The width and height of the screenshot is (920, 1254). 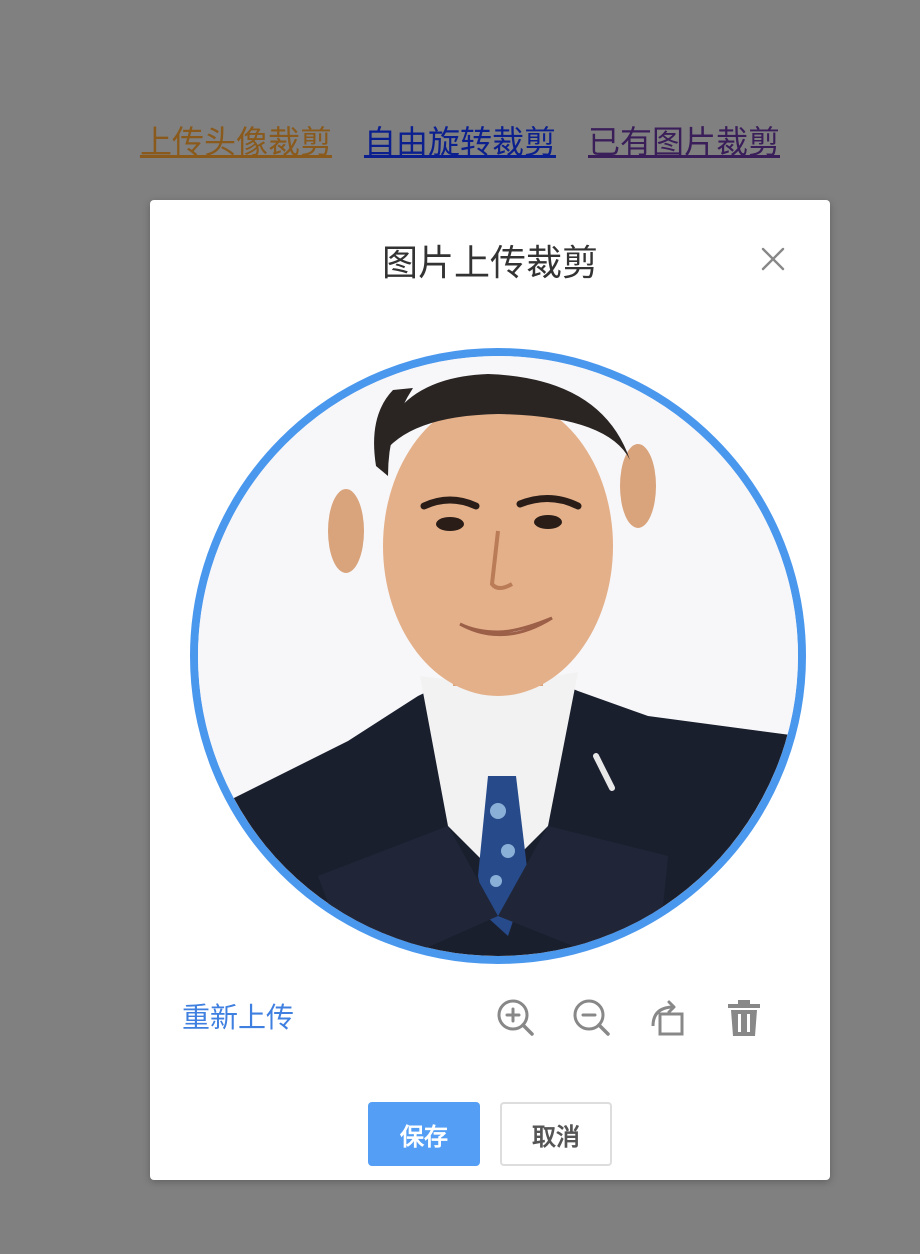 I want to click on reupload-link: 重新上传, so click(x=238, y=1018).